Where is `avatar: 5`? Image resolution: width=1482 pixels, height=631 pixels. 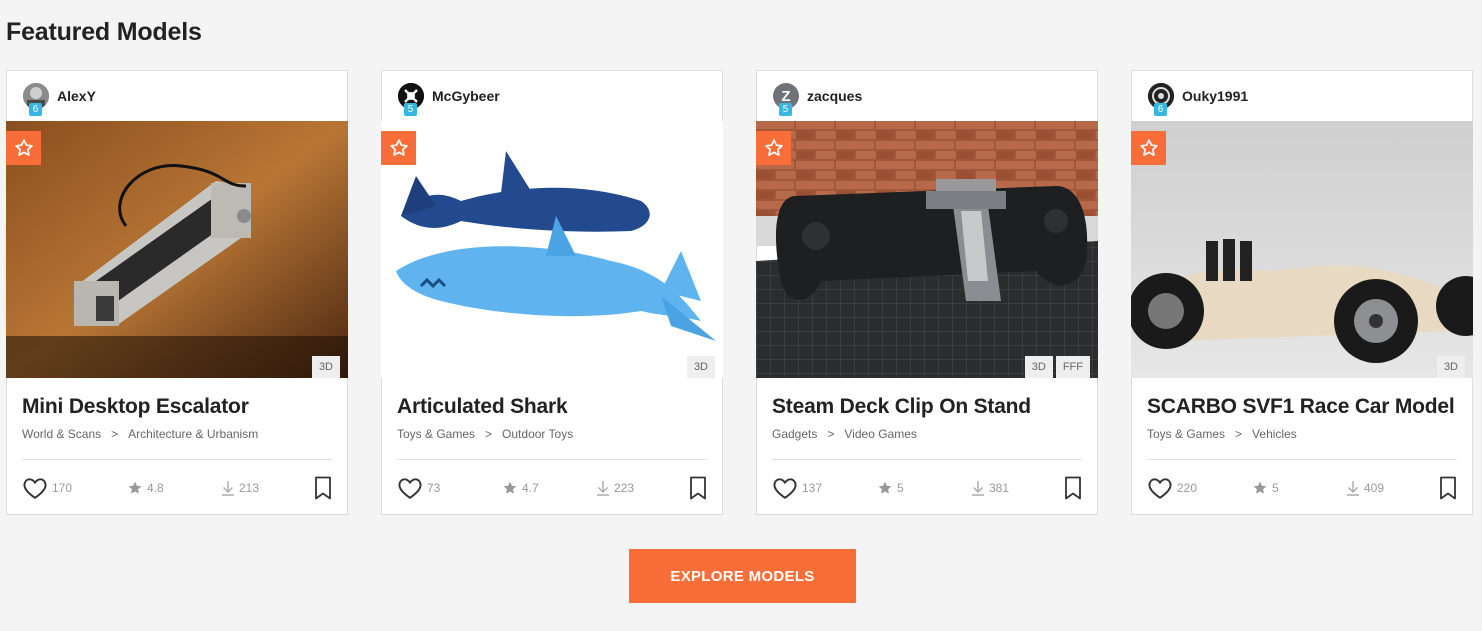
avatar: 5 is located at coordinates (411, 99).